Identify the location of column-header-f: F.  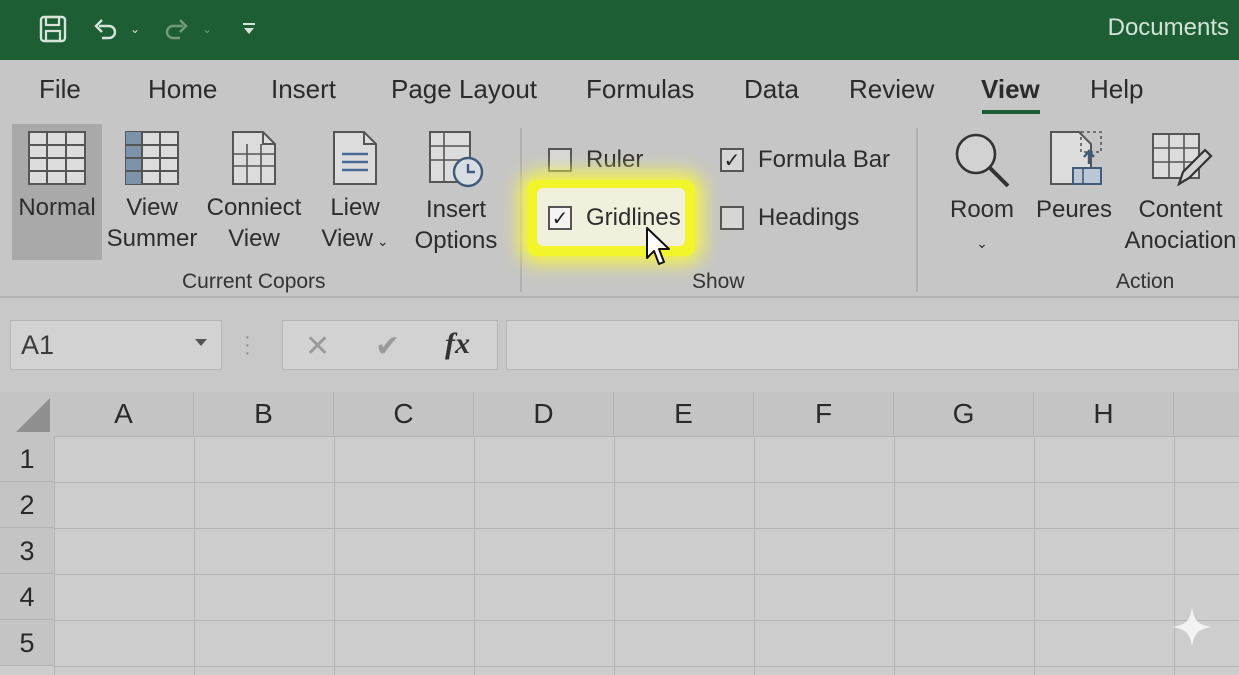
(824, 414).